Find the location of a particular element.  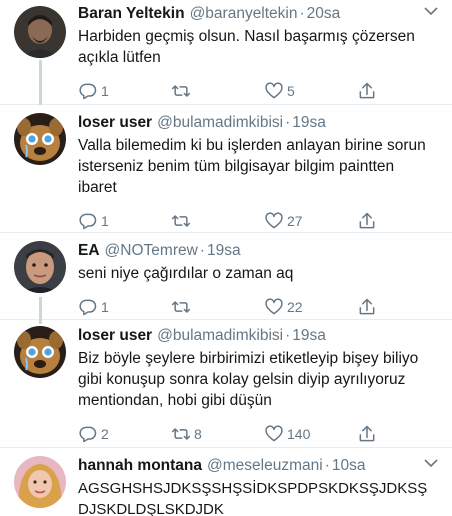

like-count: 140 is located at coordinates (299, 434).